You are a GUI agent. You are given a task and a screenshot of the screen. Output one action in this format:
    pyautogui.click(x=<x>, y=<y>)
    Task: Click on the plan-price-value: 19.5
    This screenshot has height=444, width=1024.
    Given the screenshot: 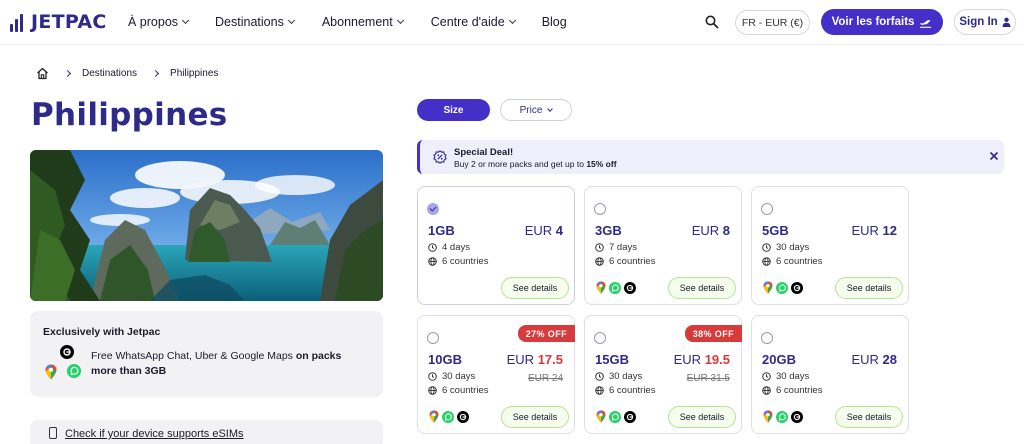 What is the action you would take?
    pyautogui.click(x=717, y=359)
    